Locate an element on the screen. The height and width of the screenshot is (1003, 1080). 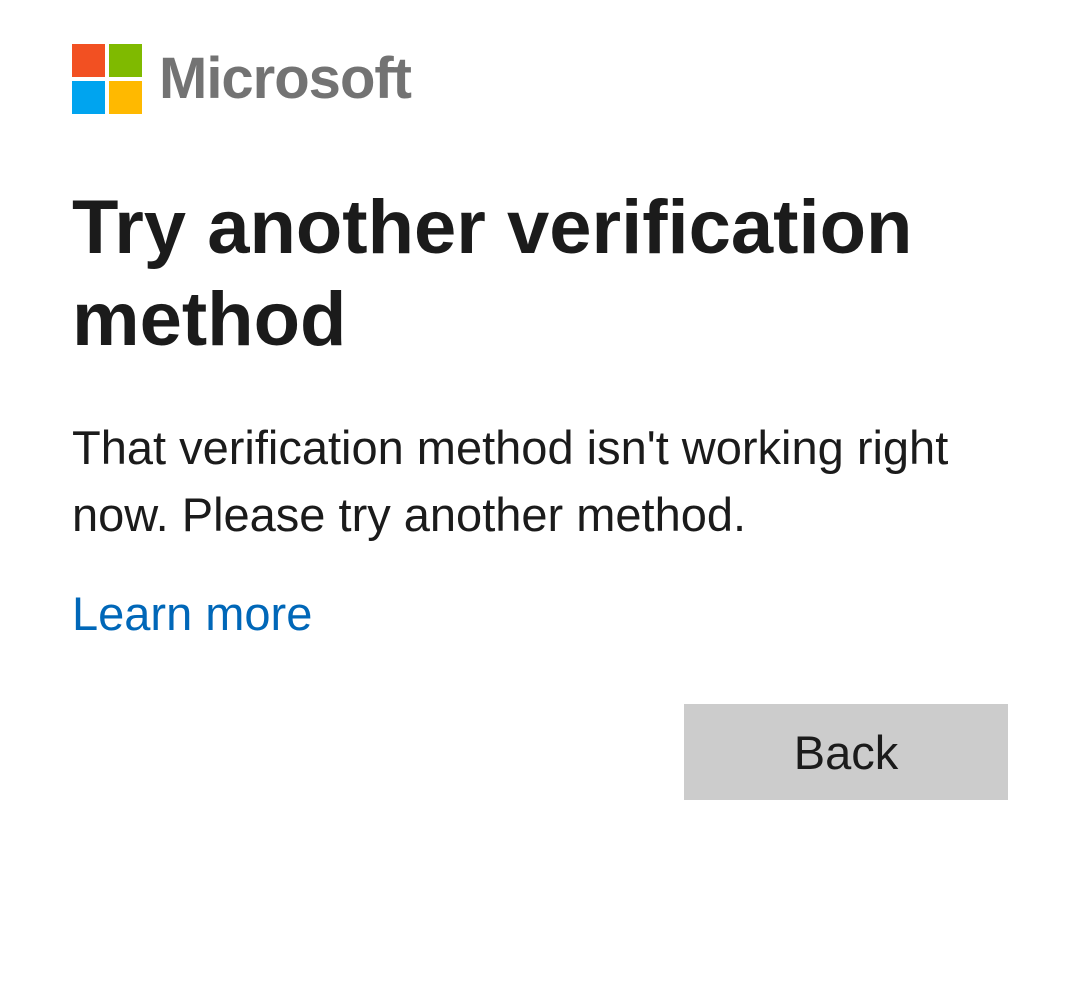
microsoft-logo: Microsoft is located at coordinates (242, 79).